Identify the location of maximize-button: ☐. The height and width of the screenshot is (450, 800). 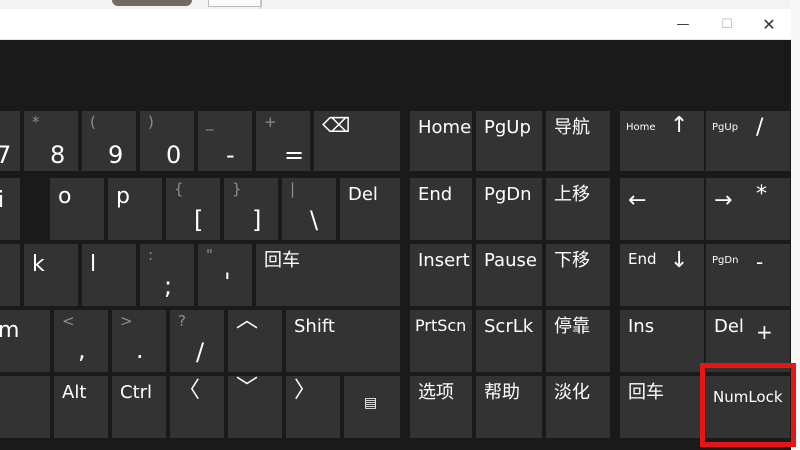
(727, 24).